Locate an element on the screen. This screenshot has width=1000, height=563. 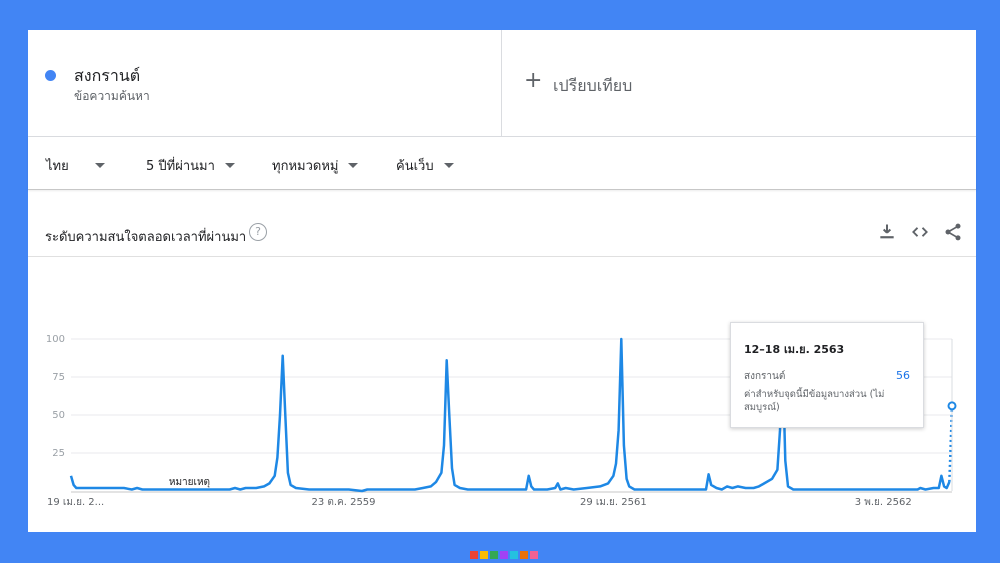
help-icon: ? is located at coordinates (258, 232).